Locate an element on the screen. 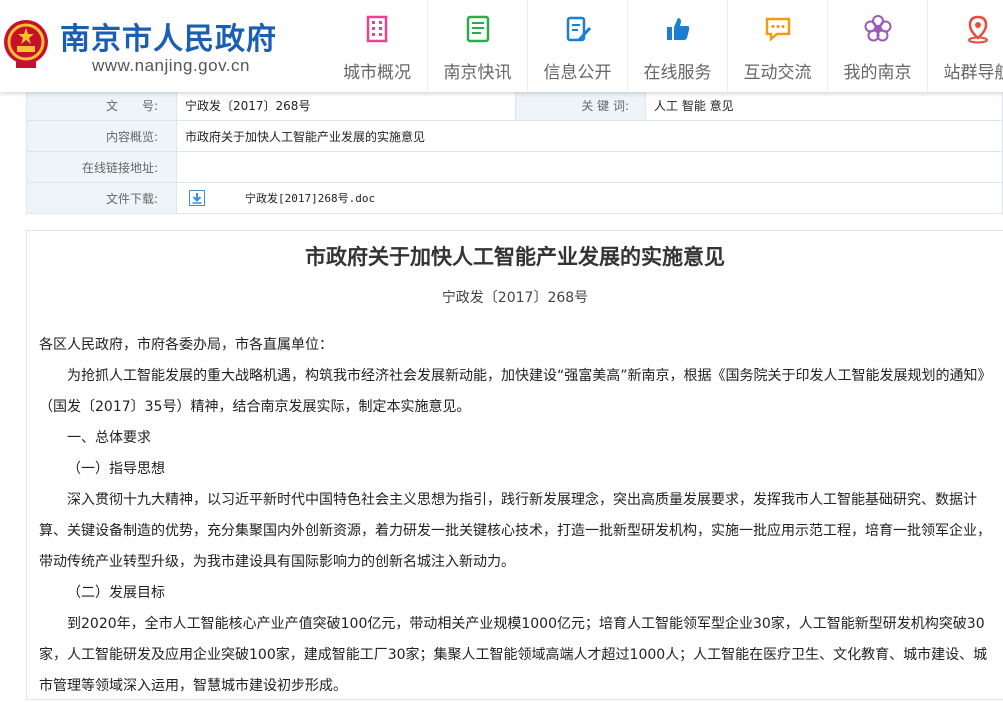 The width and height of the screenshot is (1003, 702). article-subheading: （二）发展目标 is located at coordinates (116, 593).